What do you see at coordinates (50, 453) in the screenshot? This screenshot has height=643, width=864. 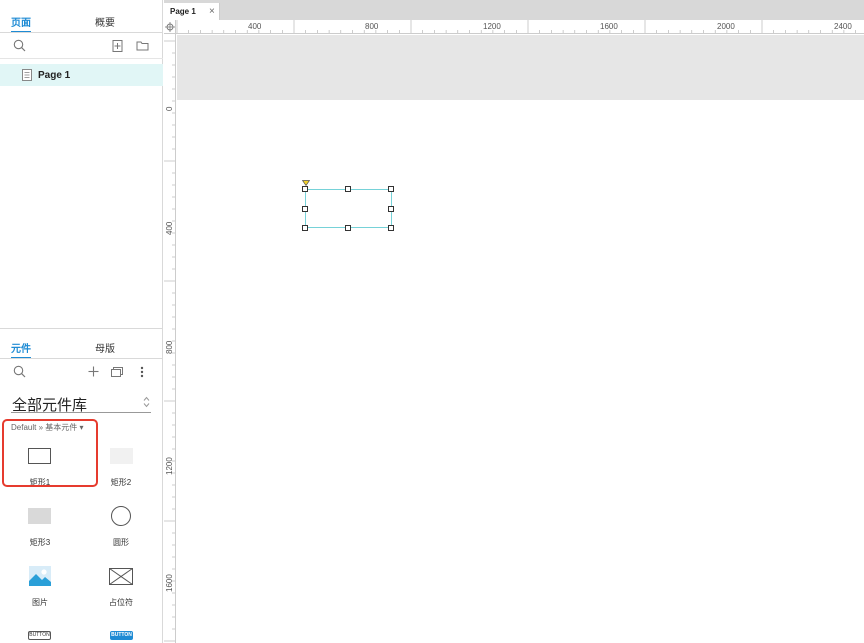 I see `highlight-annotation` at bounding box center [50, 453].